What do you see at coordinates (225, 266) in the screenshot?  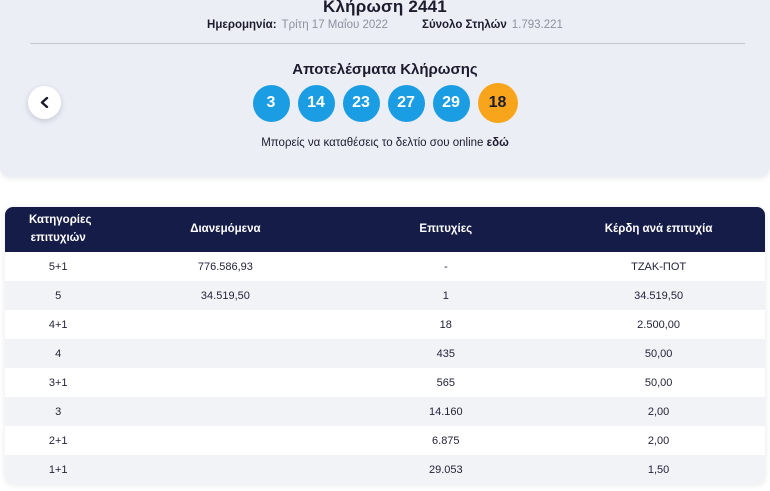 I see `distributed-cell: 776.586,93` at bounding box center [225, 266].